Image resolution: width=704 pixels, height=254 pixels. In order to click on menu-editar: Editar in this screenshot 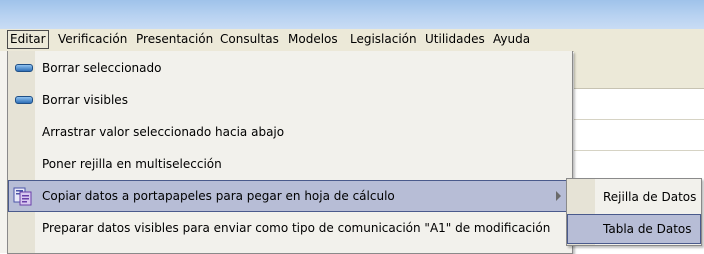, I will do `click(28, 39)`.